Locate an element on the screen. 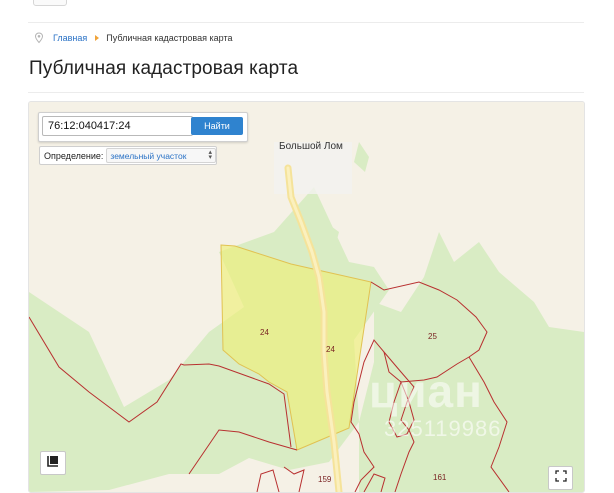 This screenshot has width=614, height=493. cadastral-number-input is located at coordinates (117, 126).